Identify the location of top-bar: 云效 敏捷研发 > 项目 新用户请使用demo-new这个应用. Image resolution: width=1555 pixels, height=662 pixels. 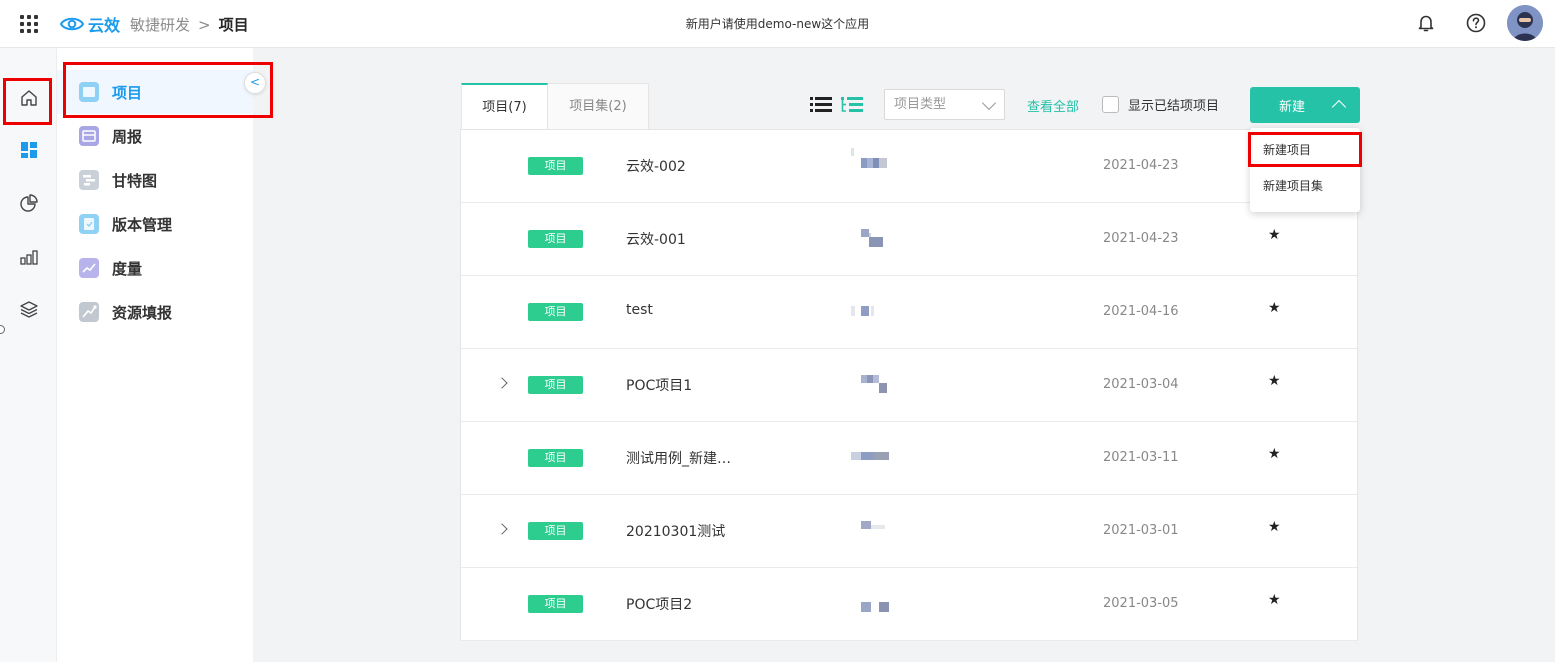
(777, 24).